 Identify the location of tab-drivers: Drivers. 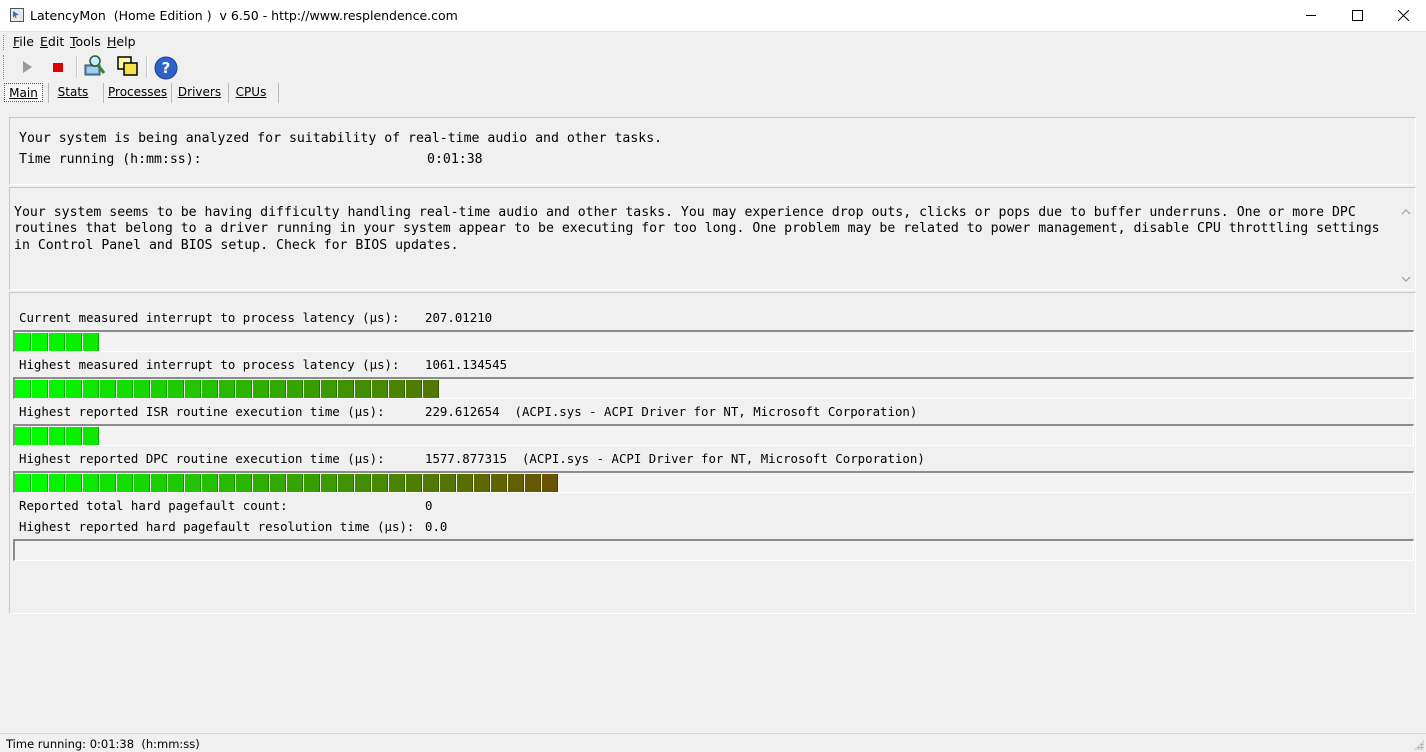
(199, 92).